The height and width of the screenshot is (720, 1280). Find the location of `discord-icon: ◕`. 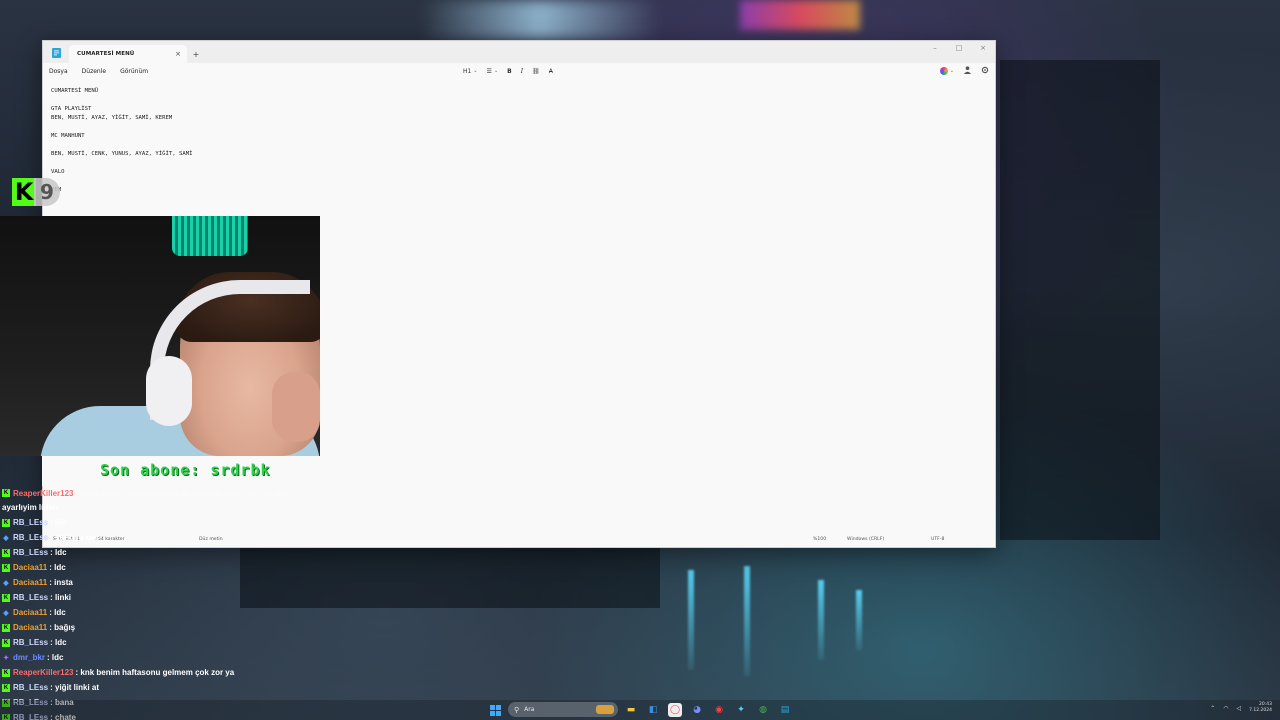

discord-icon: ◕ is located at coordinates (697, 710).